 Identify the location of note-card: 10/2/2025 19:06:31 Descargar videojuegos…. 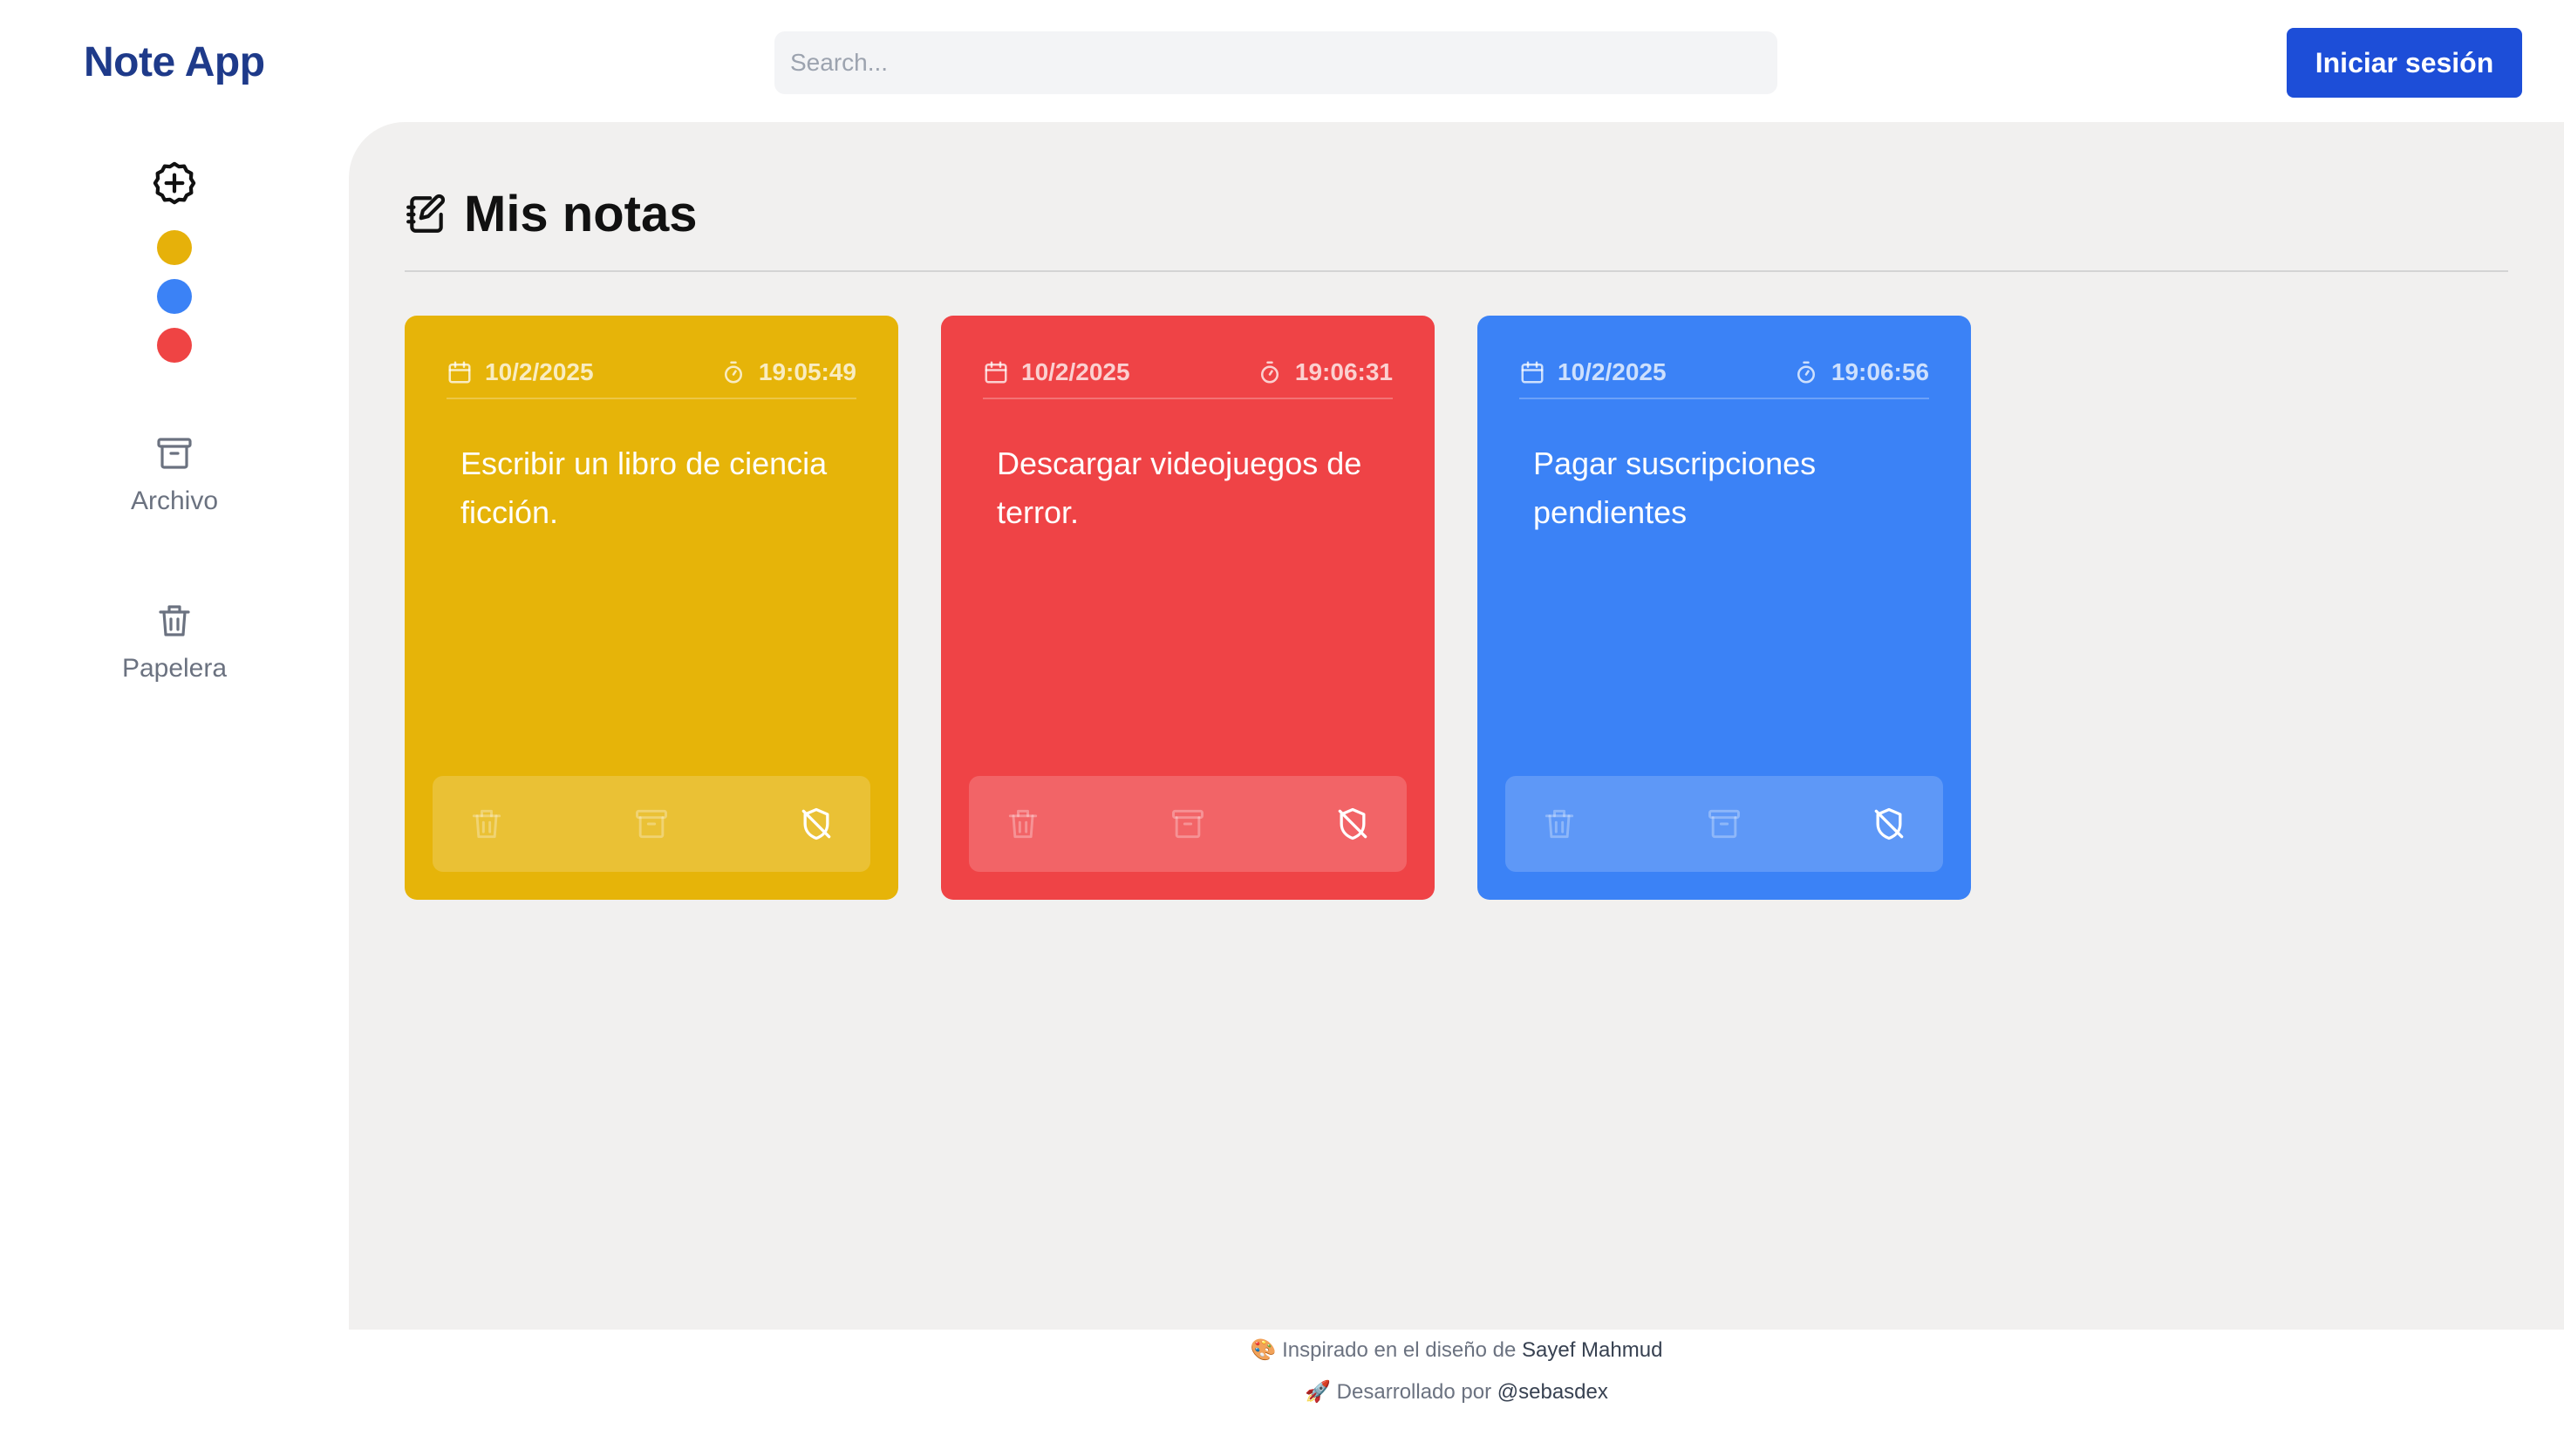
(1188, 608).